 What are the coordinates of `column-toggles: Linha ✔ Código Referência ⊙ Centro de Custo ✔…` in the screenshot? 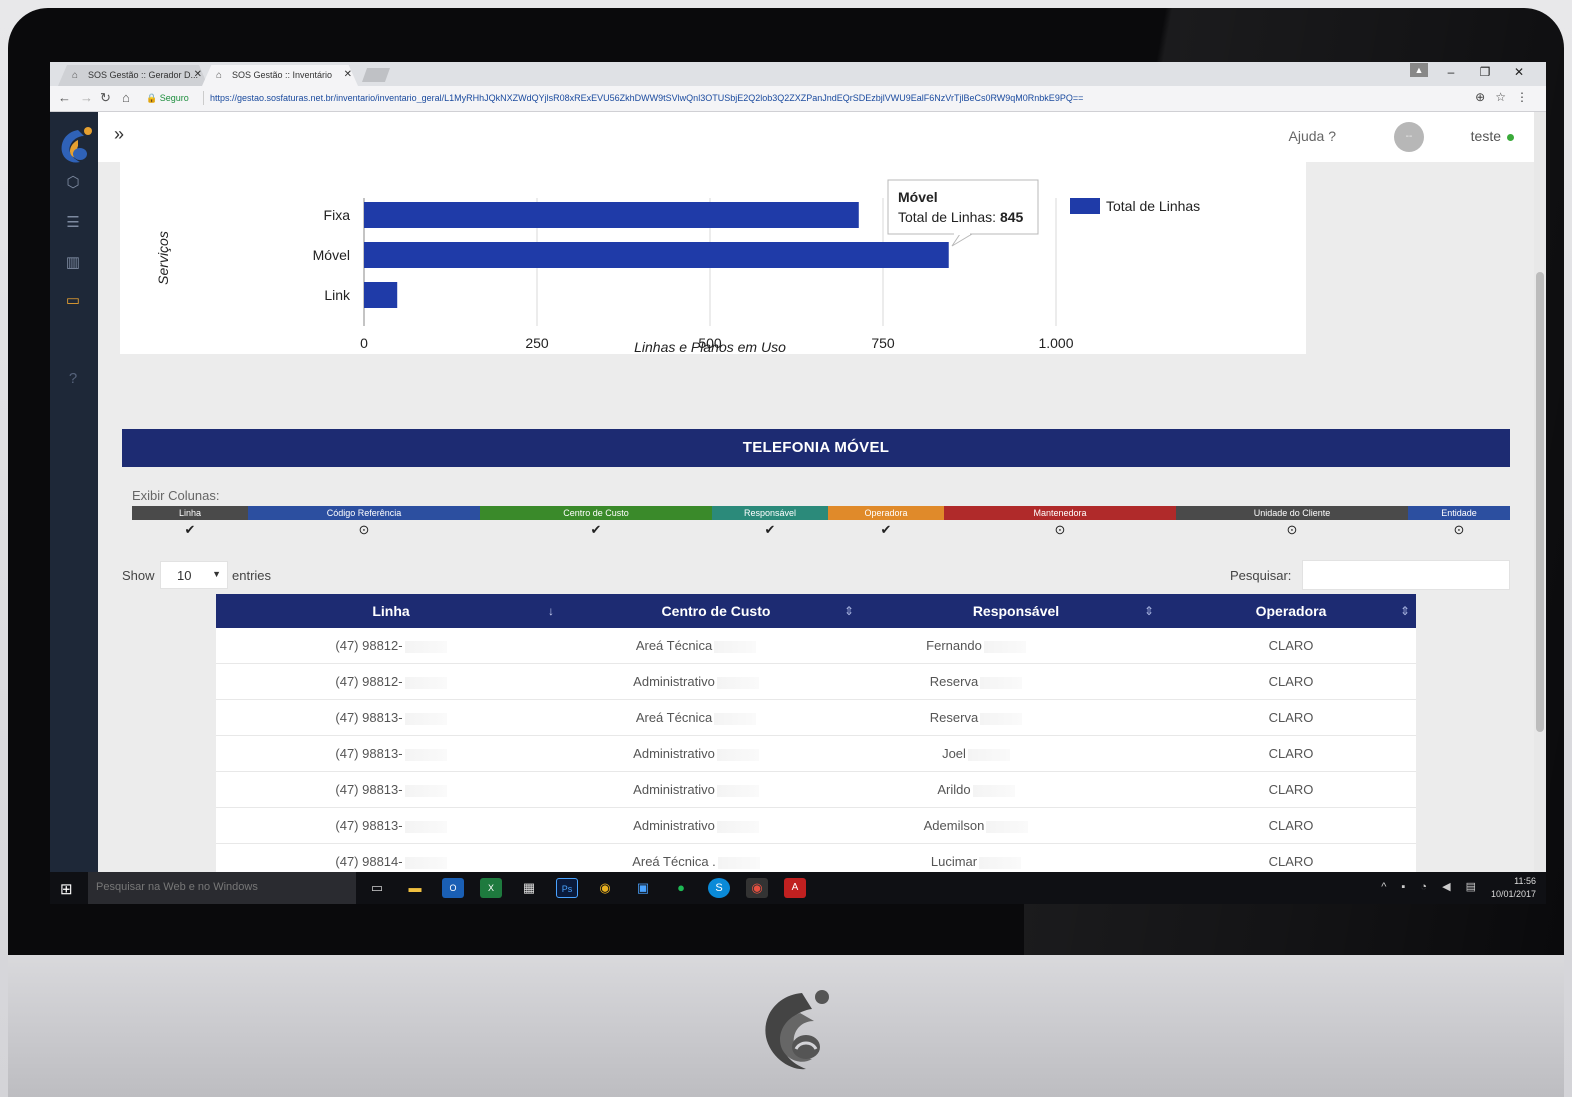 It's located at (821, 525).